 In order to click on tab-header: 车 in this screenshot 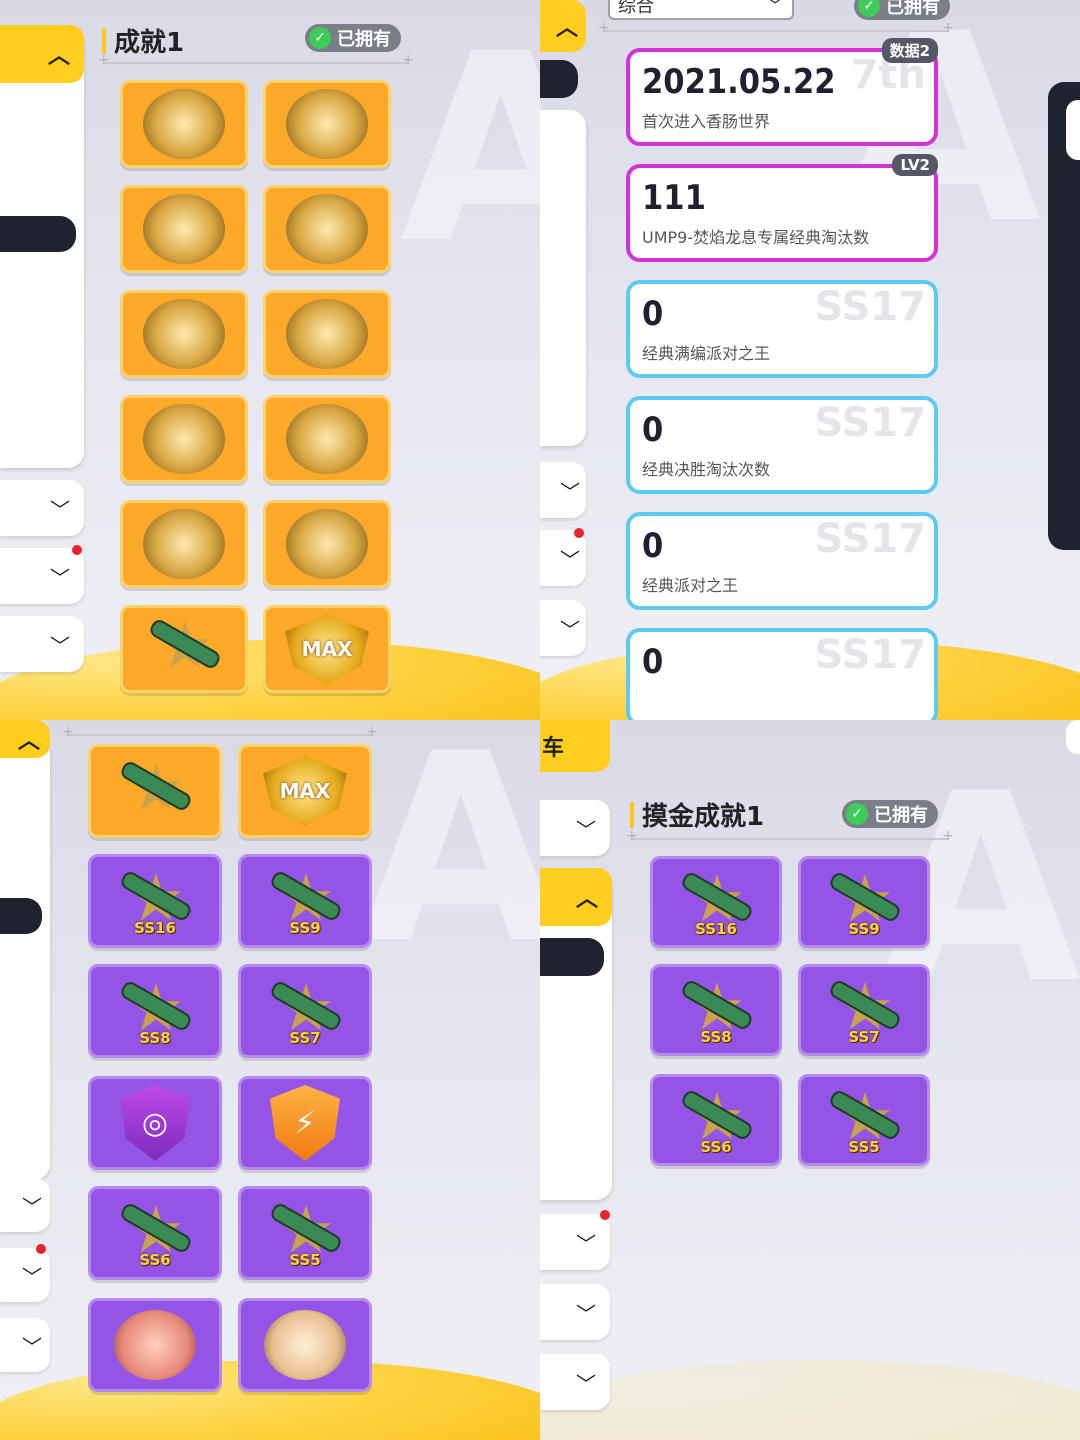, I will do `click(575, 746)`.